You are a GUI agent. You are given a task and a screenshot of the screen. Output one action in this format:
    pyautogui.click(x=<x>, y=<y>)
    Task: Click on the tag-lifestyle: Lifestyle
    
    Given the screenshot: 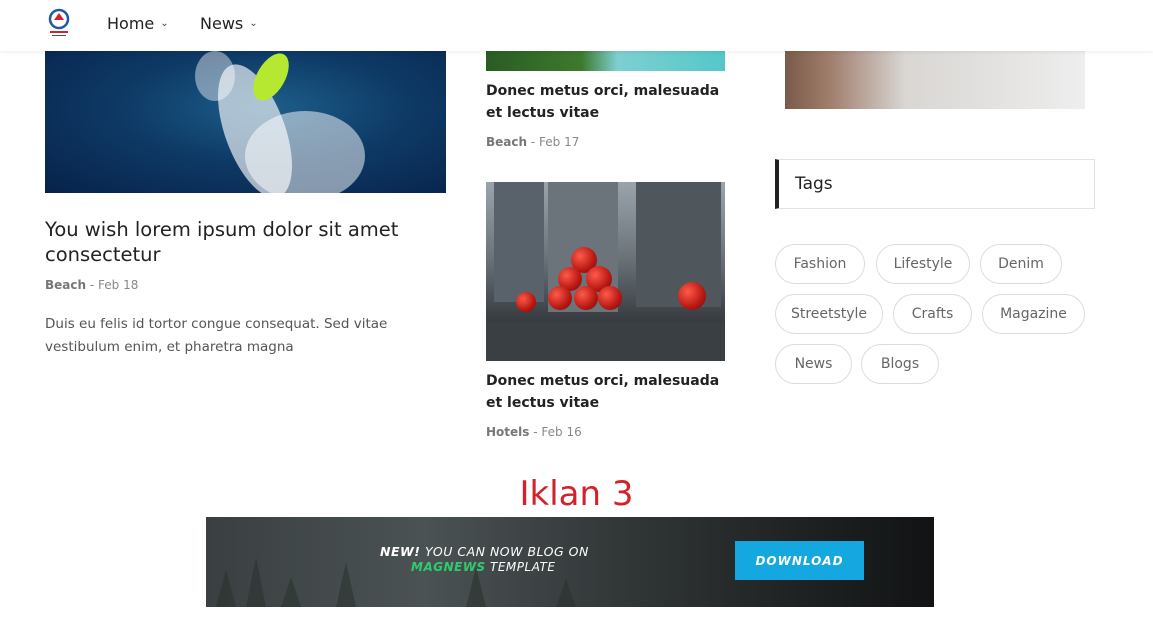 What is the action you would take?
    pyautogui.click(x=923, y=264)
    